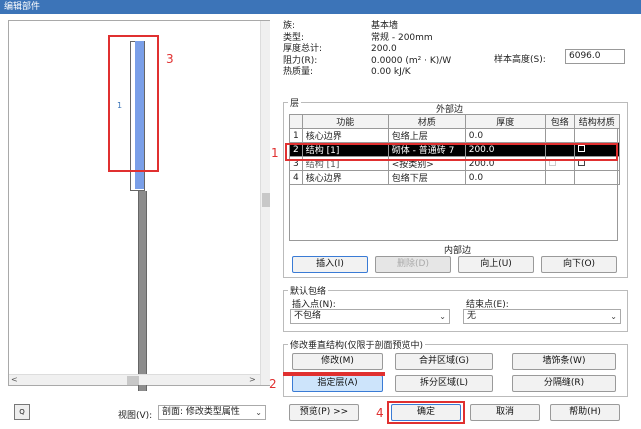 Image resolution: width=641 pixels, height=429 pixels. I want to click on delete-button: 删除(D), so click(413, 264).